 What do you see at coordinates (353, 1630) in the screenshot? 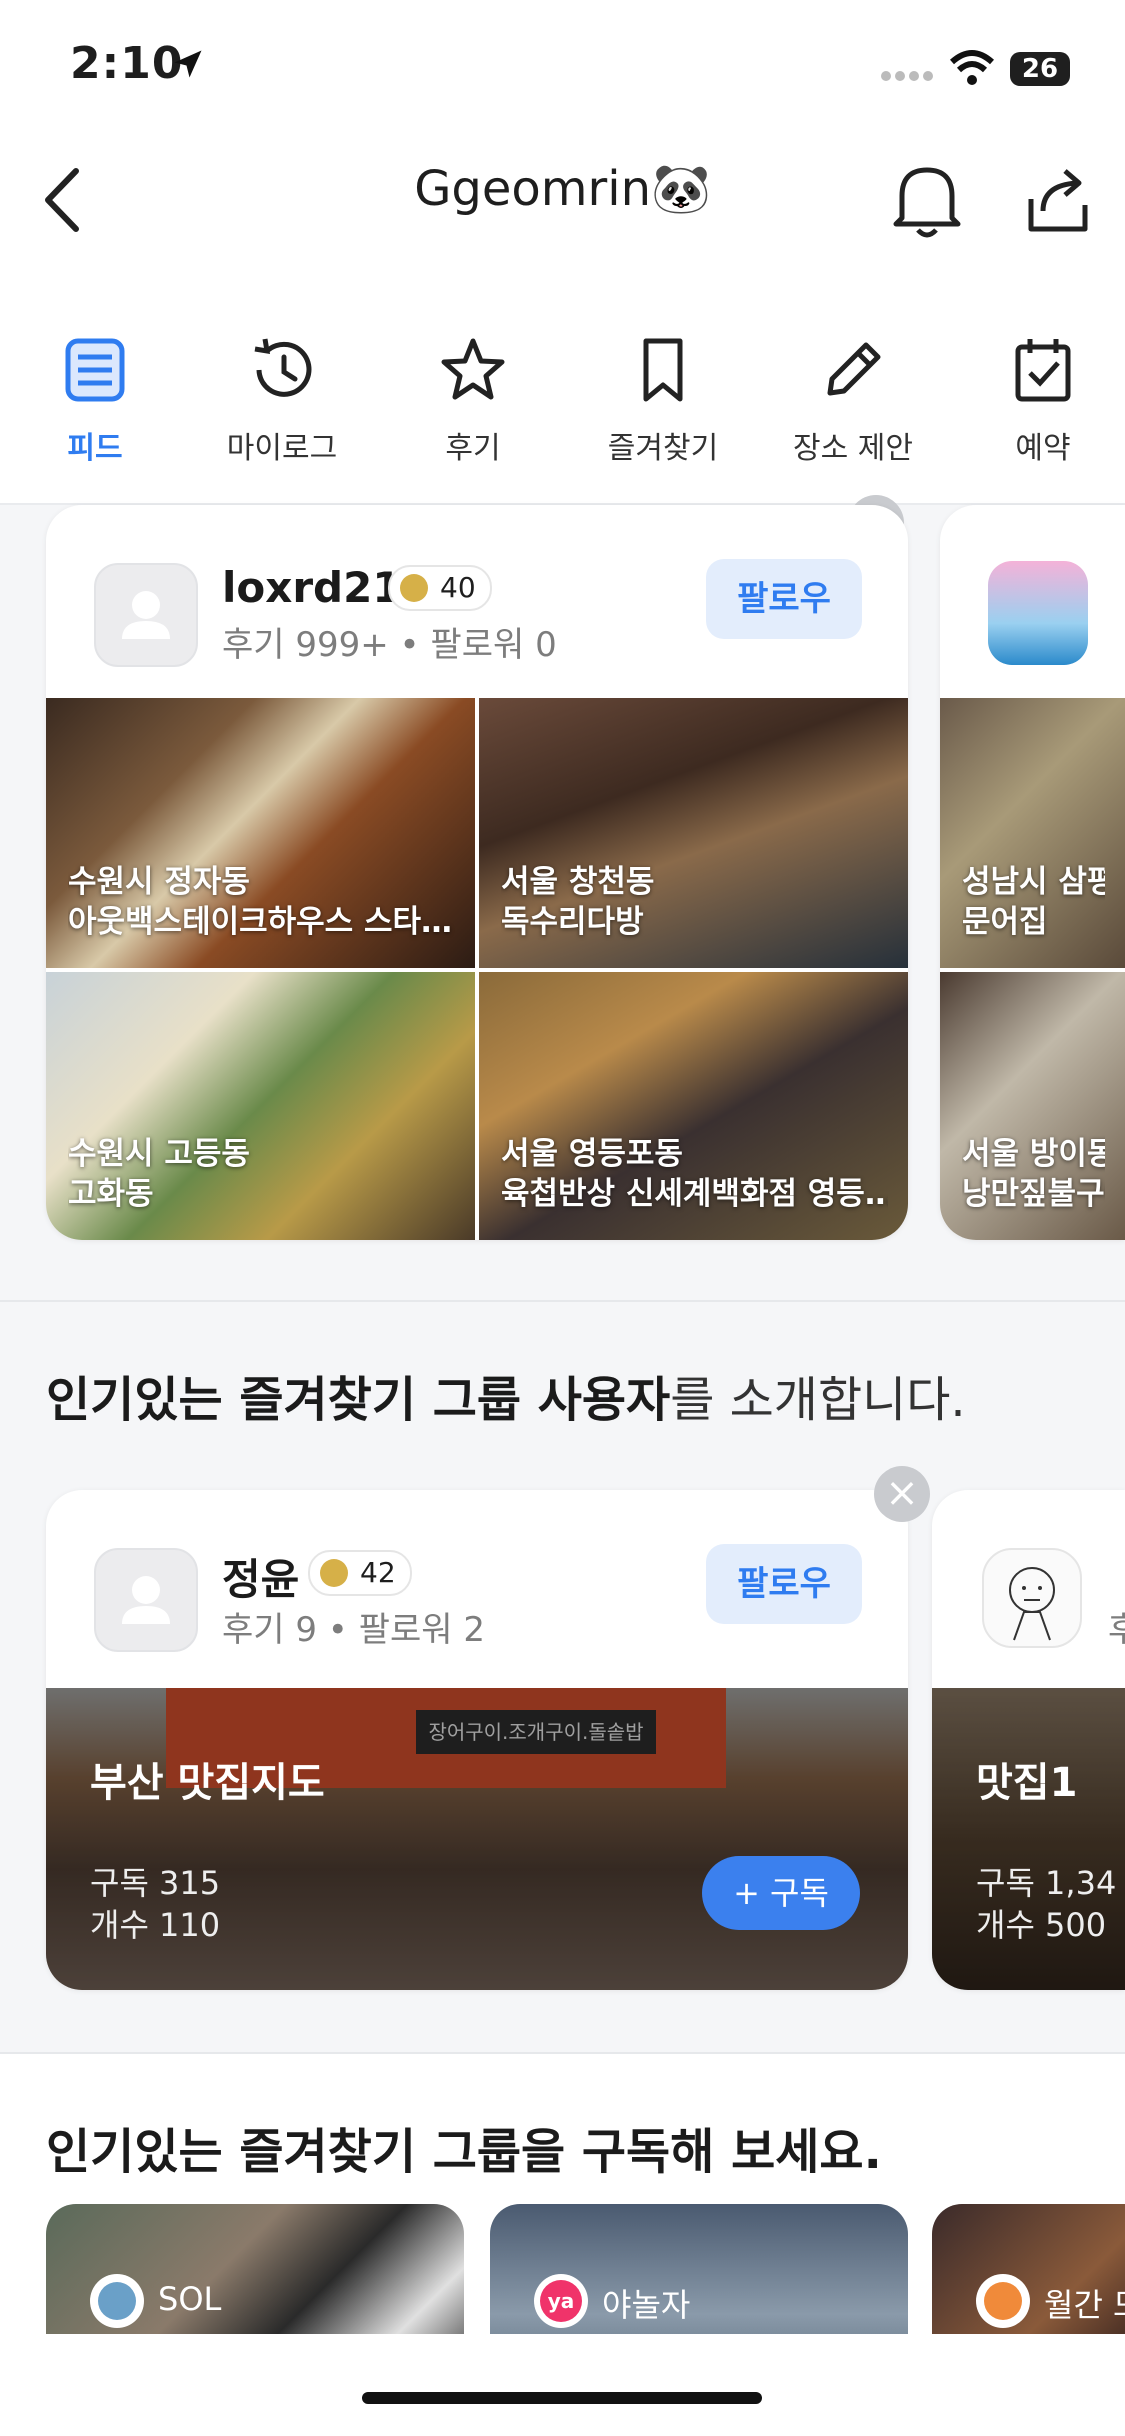
I see `user-stats: 후기 9 • 팔로워 2` at bounding box center [353, 1630].